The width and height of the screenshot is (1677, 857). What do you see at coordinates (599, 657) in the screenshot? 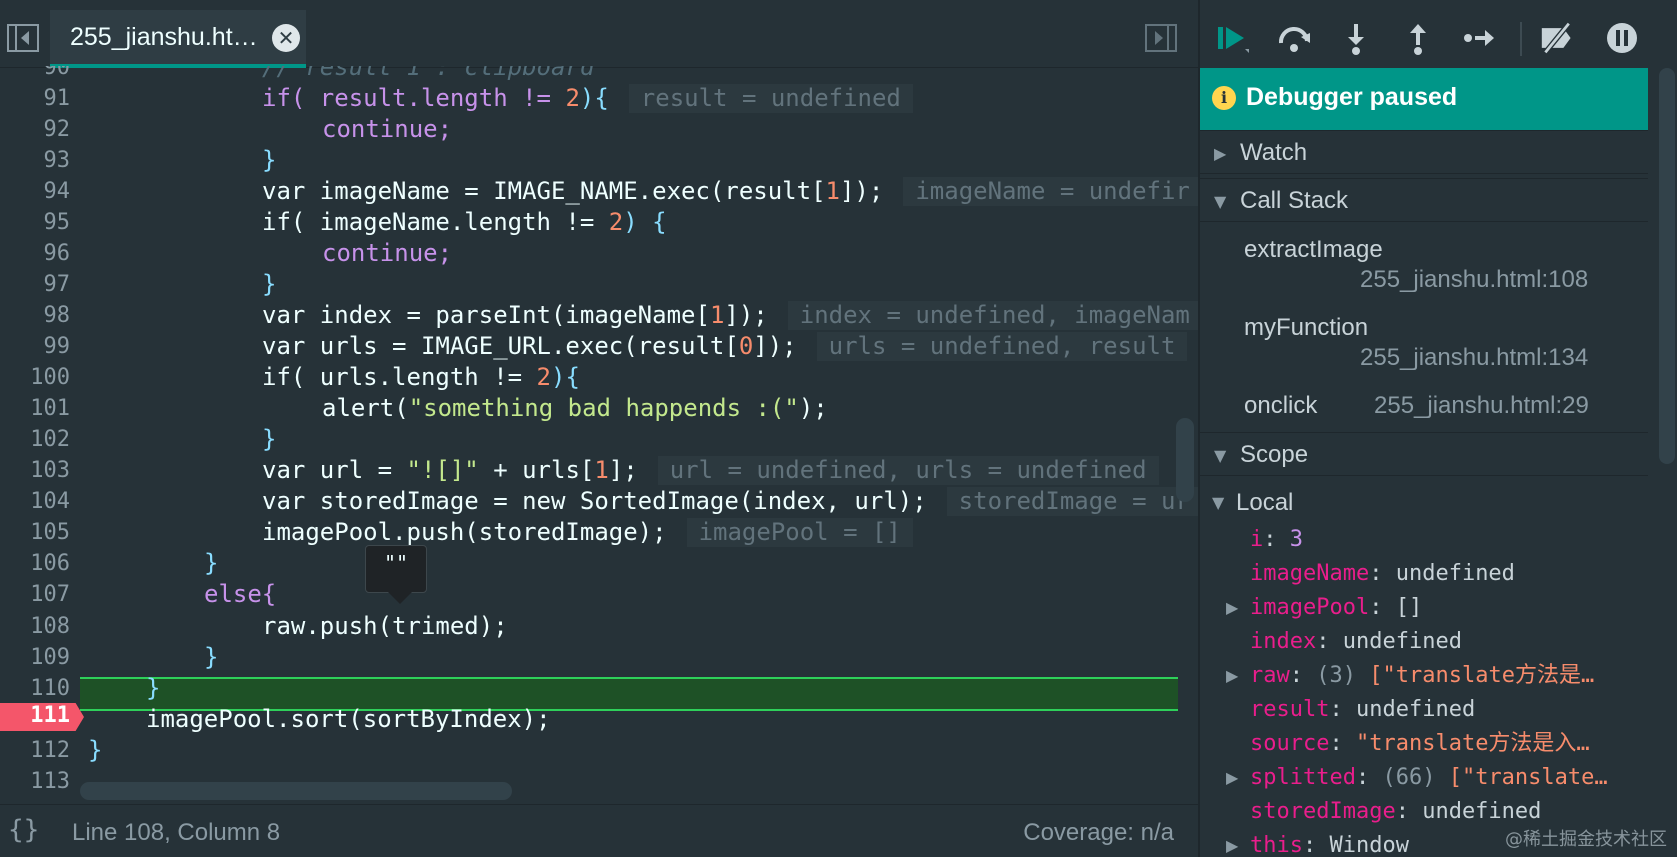
I see `code-line: 109 }` at bounding box center [599, 657].